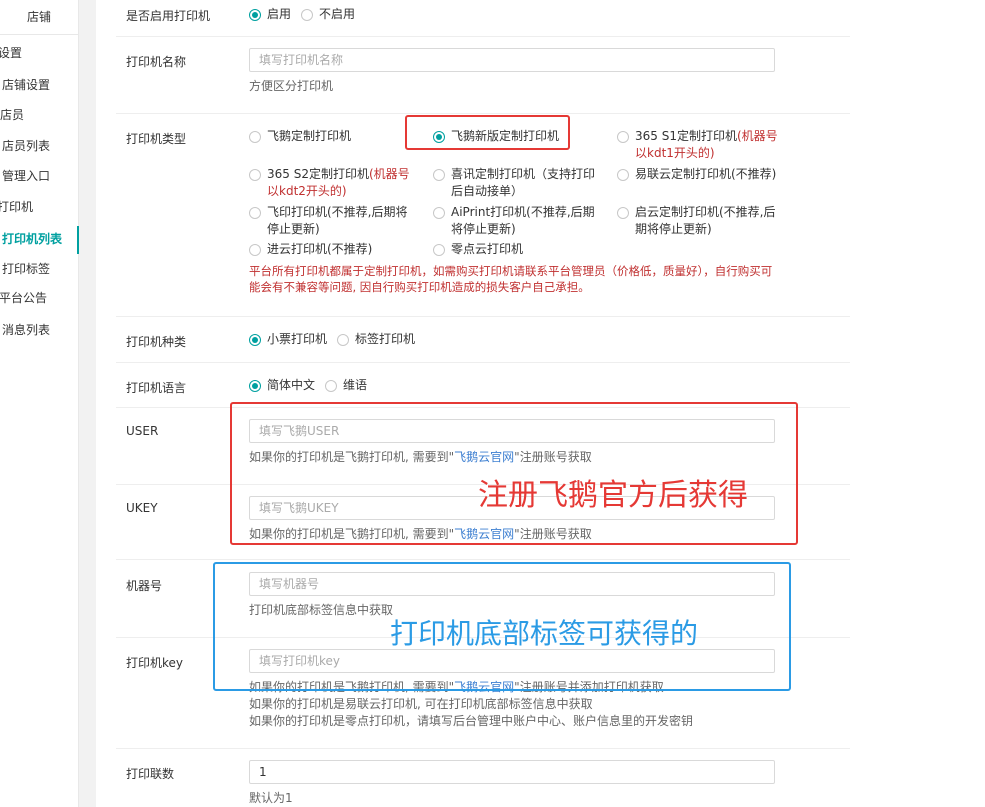 The height and width of the screenshot is (807, 985). Describe the element at coordinates (515, 221) in the screenshot. I see `type-radio-aiprint: AiPrint打印机(不推荐,后期将停止更新)` at that location.